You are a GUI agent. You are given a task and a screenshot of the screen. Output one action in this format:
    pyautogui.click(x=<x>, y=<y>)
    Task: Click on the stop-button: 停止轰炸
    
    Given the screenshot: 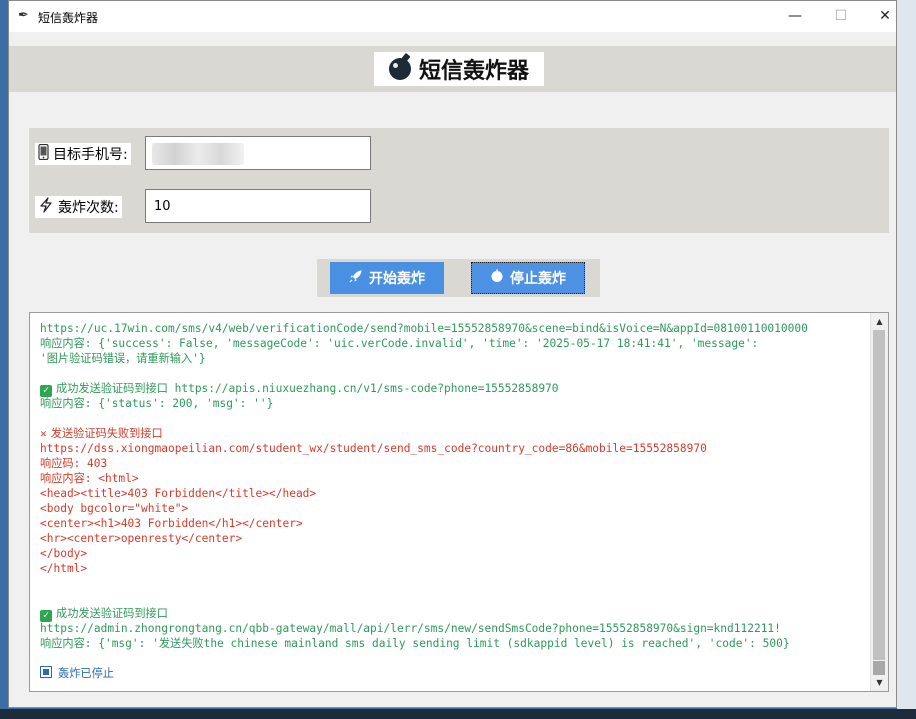 What is the action you would take?
    pyautogui.click(x=528, y=278)
    